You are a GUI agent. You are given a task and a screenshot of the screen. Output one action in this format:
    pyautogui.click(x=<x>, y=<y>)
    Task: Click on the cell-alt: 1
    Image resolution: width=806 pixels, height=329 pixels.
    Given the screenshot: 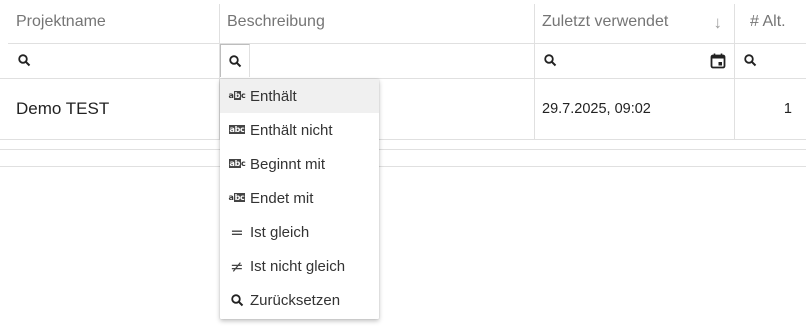 What is the action you would take?
    pyautogui.click(x=787, y=109)
    